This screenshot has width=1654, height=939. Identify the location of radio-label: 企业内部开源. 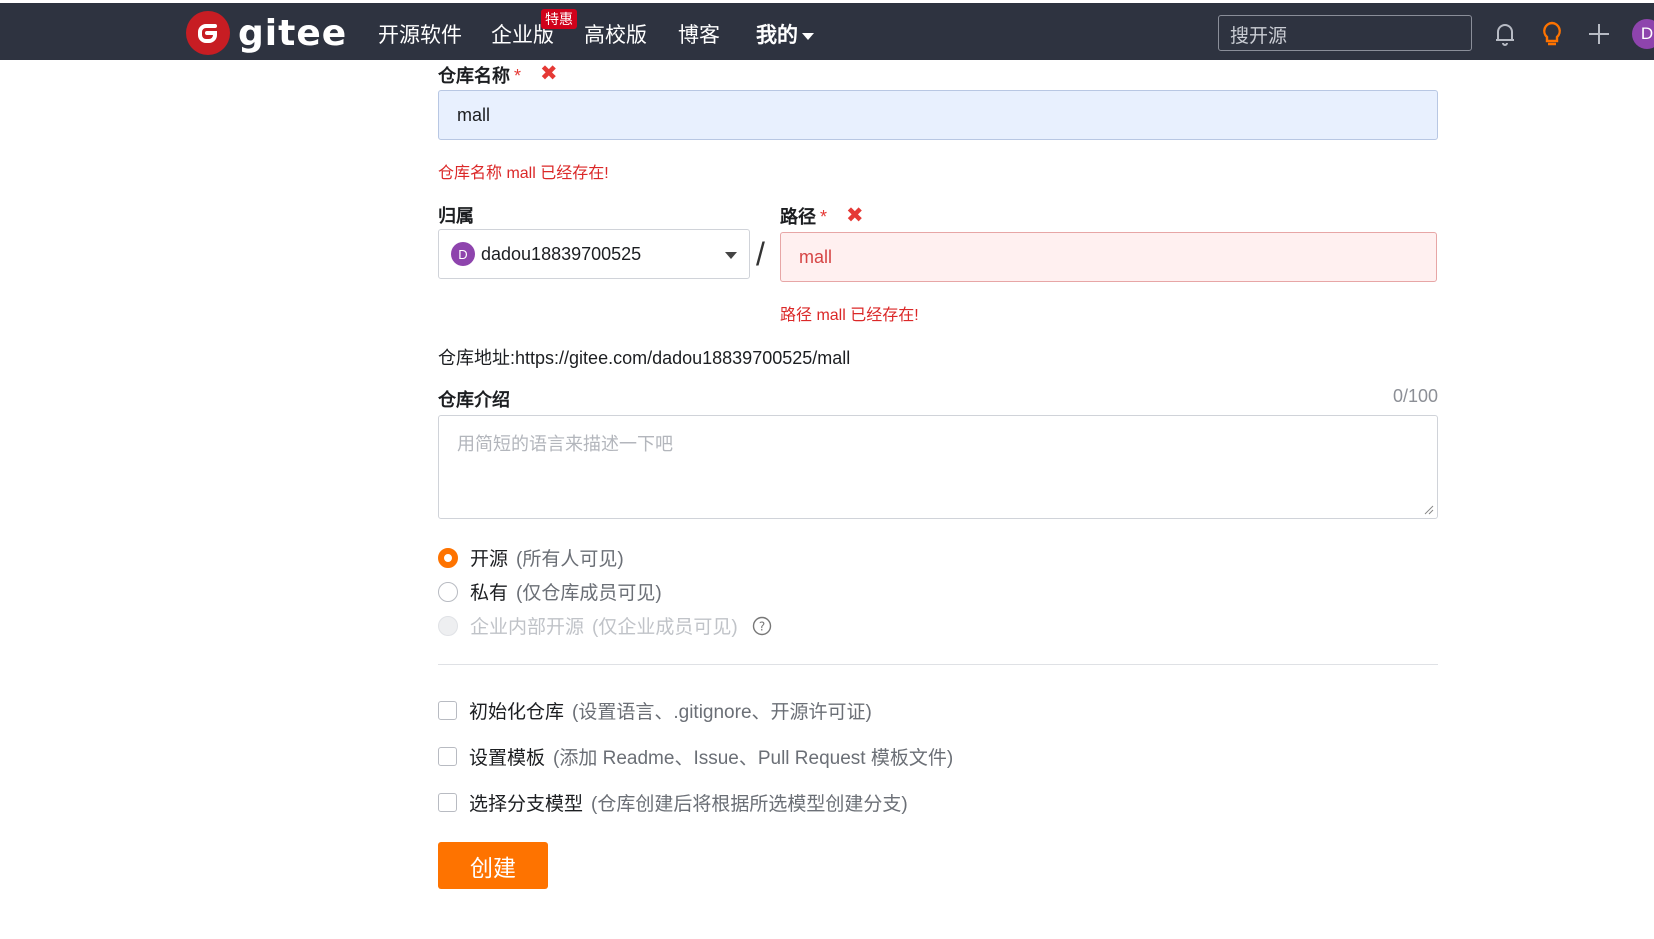
(527, 627).